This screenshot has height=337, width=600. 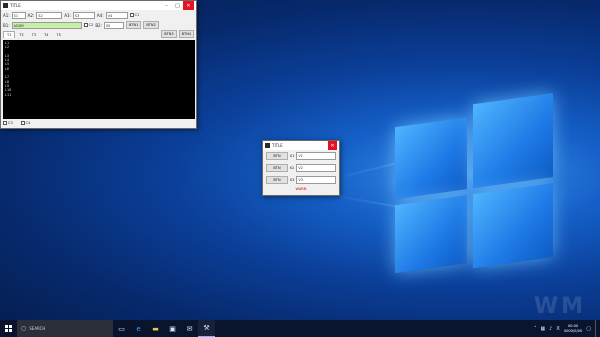 I want to click on check-2: C2, so click(x=88, y=25).